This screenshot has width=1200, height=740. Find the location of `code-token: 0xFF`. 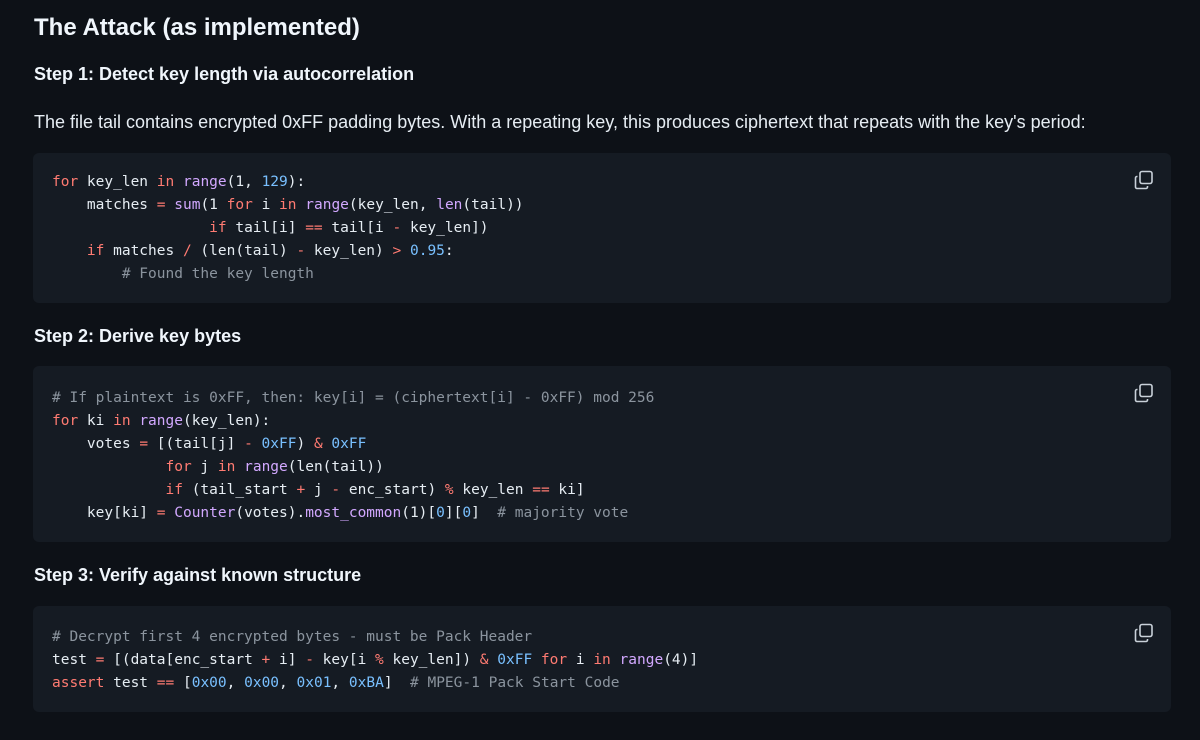

code-token: 0xFF is located at coordinates (515, 660).